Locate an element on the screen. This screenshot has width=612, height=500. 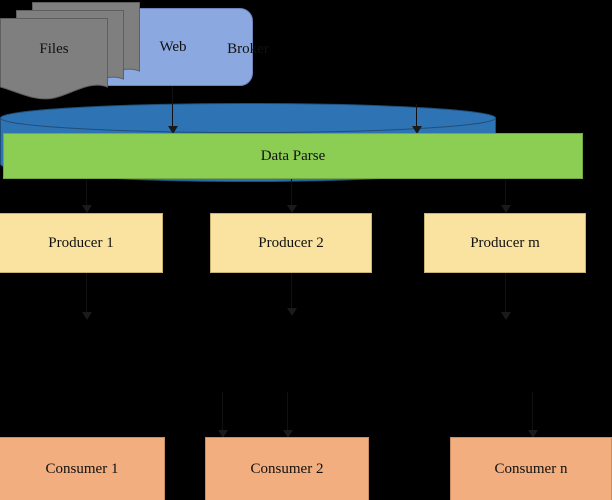
connector-producer-m-to-broker is located at coordinates (505, 294).